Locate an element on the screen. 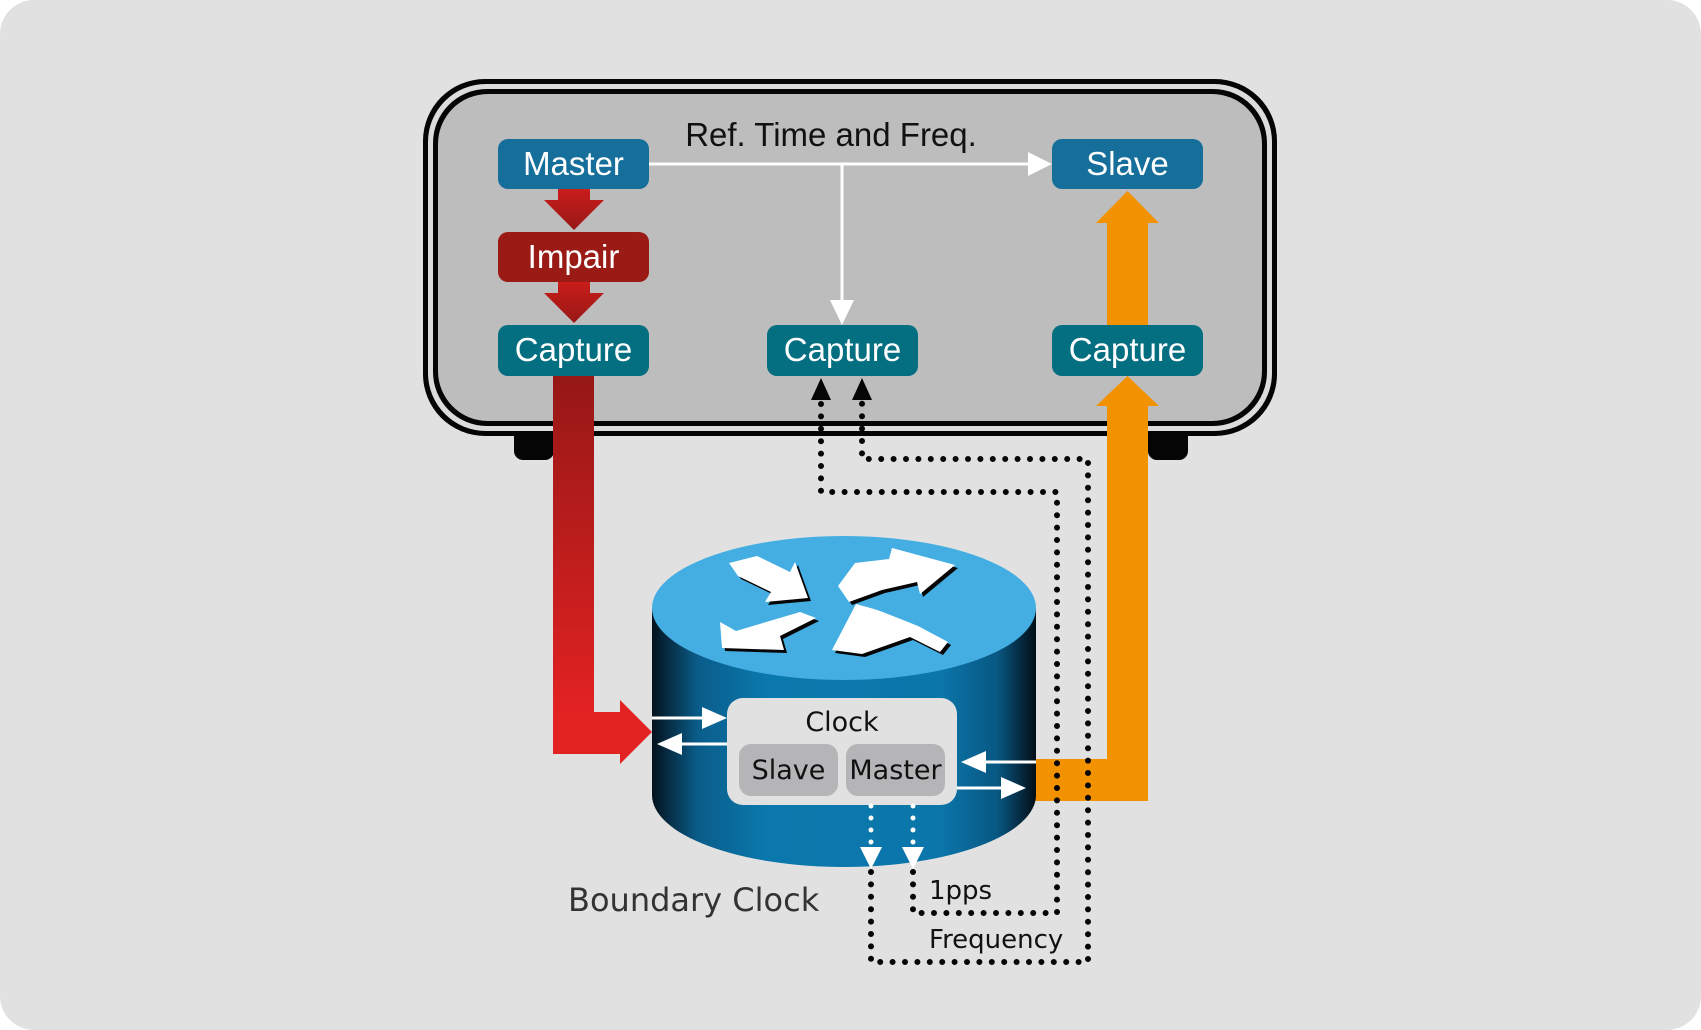 This screenshot has width=1701, height=1030. ref-time-label: Ref. Time and Freq. is located at coordinates (831, 134).